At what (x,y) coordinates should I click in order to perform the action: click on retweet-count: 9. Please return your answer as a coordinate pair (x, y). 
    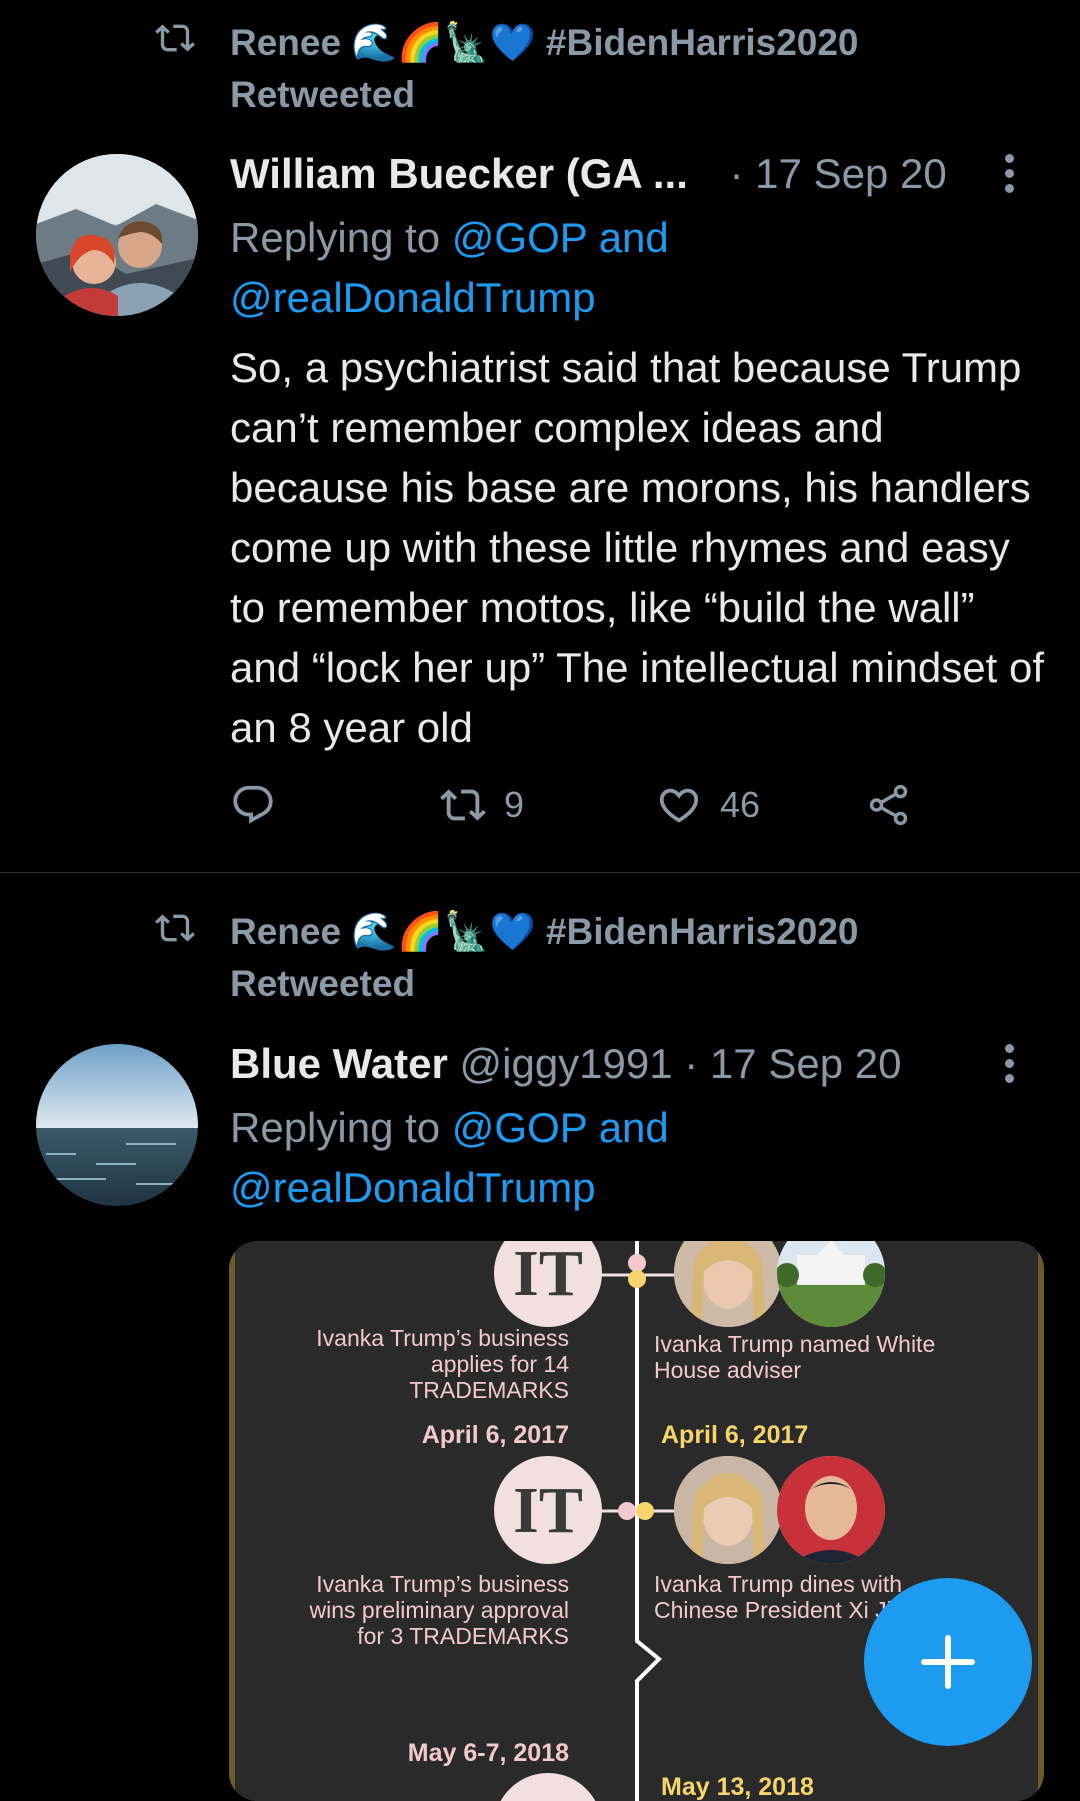
    Looking at the image, I should click on (514, 804).